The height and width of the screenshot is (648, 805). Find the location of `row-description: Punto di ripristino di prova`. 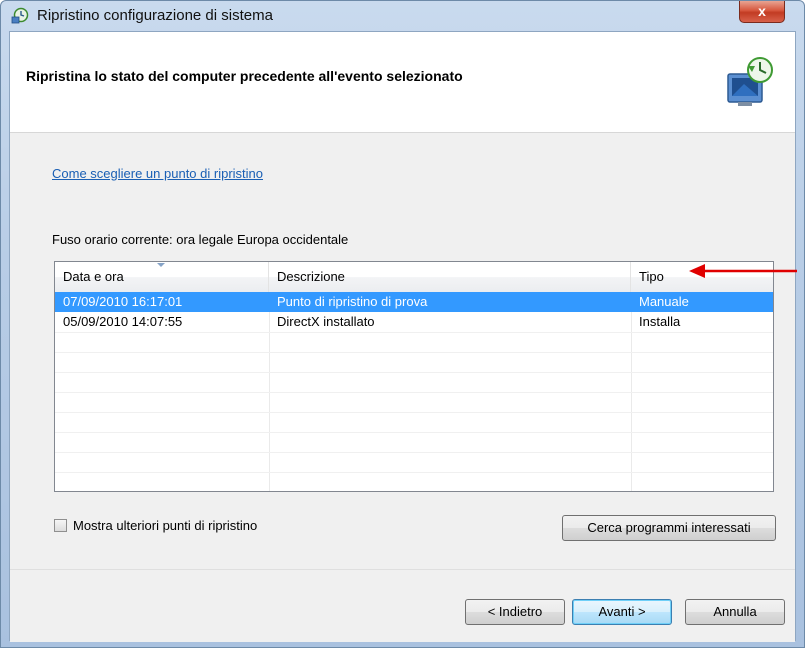

row-description: Punto di ripristino di prova is located at coordinates (352, 301).